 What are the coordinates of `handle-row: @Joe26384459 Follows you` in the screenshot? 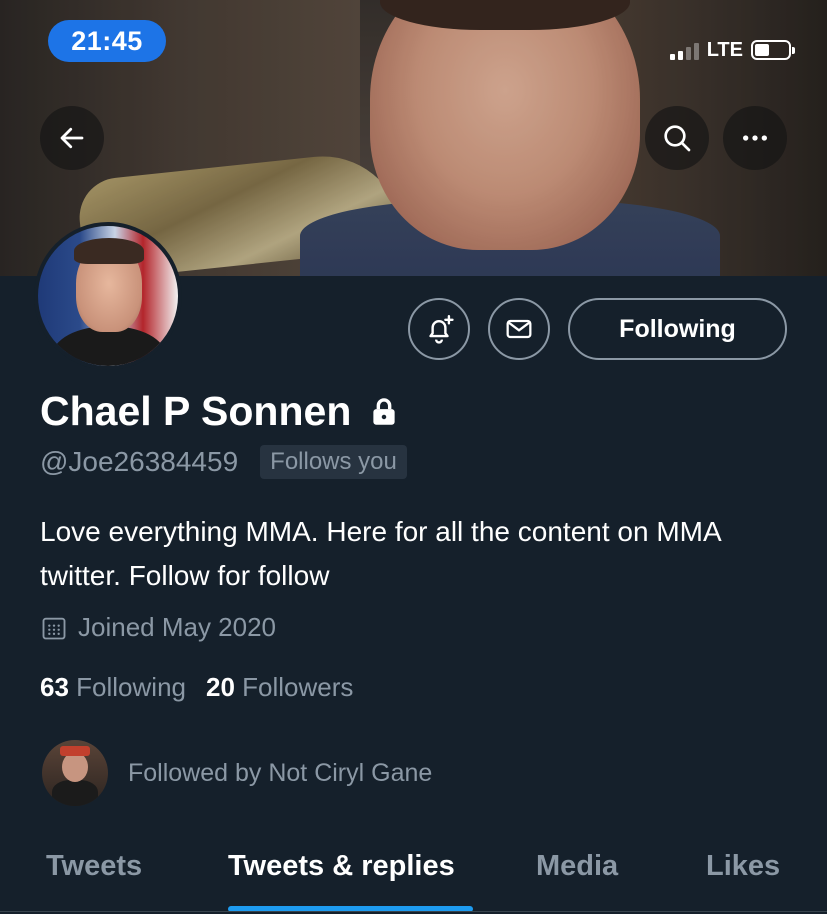 It's located at (223, 462).